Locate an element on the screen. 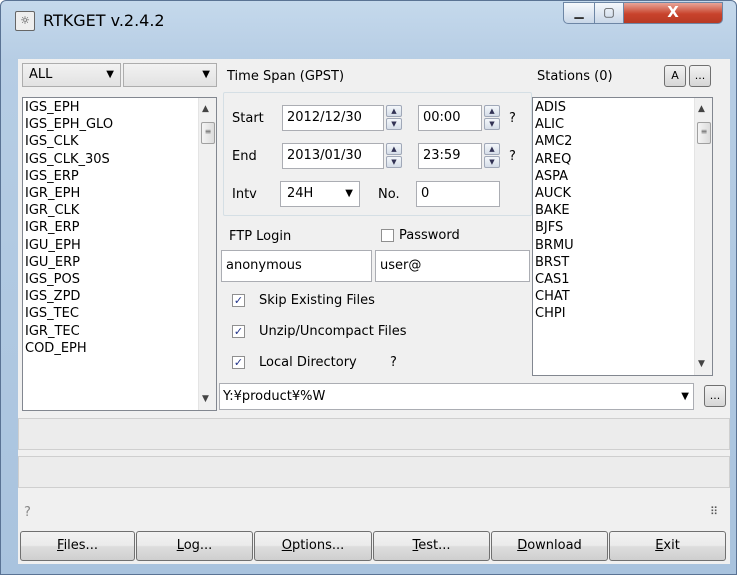 The image size is (737, 575). start-time-field: 00:00 is located at coordinates (450, 118).